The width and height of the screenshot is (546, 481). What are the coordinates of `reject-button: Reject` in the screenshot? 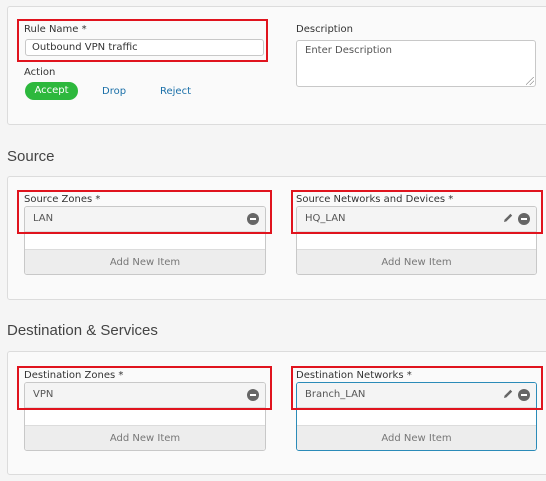 It's located at (175, 91).